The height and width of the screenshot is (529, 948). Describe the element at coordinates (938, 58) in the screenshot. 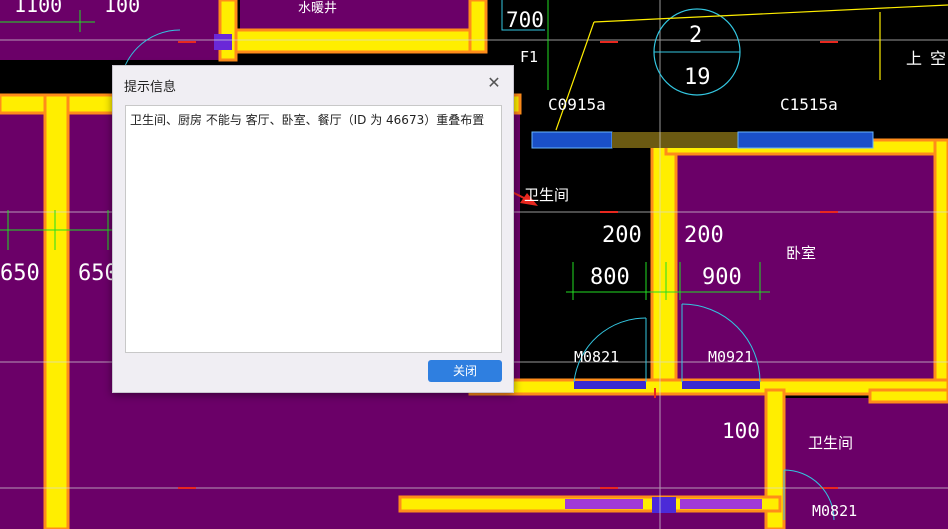

I see `label-kong: 空` at that location.